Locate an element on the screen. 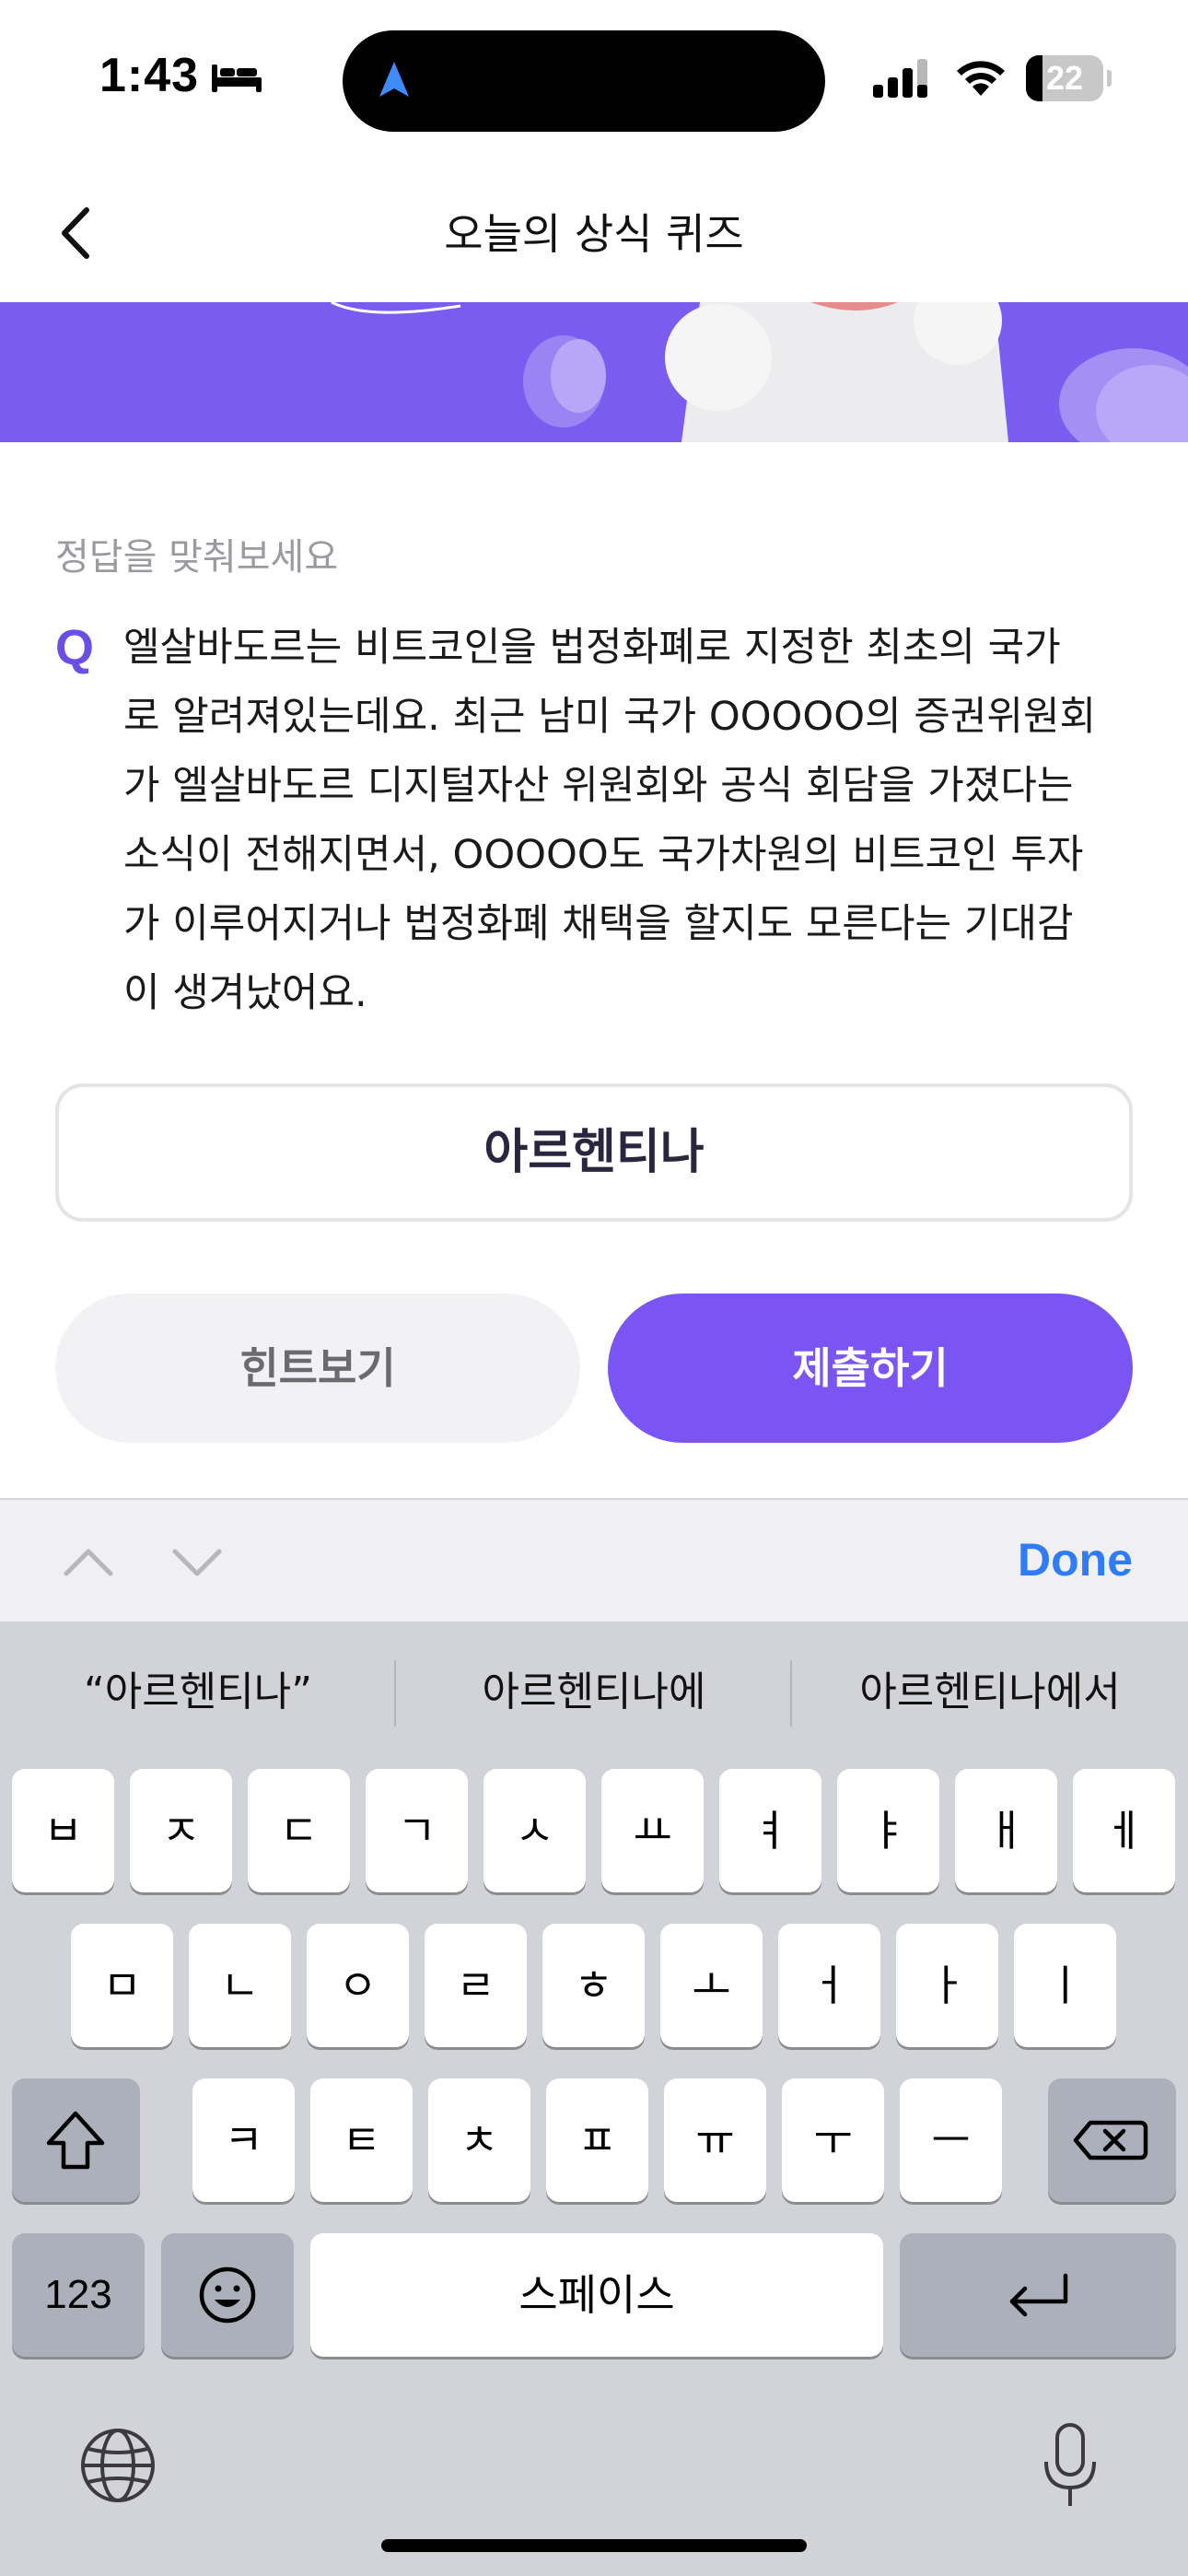 The image size is (1188, 2576). key: ㅑ is located at coordinates (888, 1830).